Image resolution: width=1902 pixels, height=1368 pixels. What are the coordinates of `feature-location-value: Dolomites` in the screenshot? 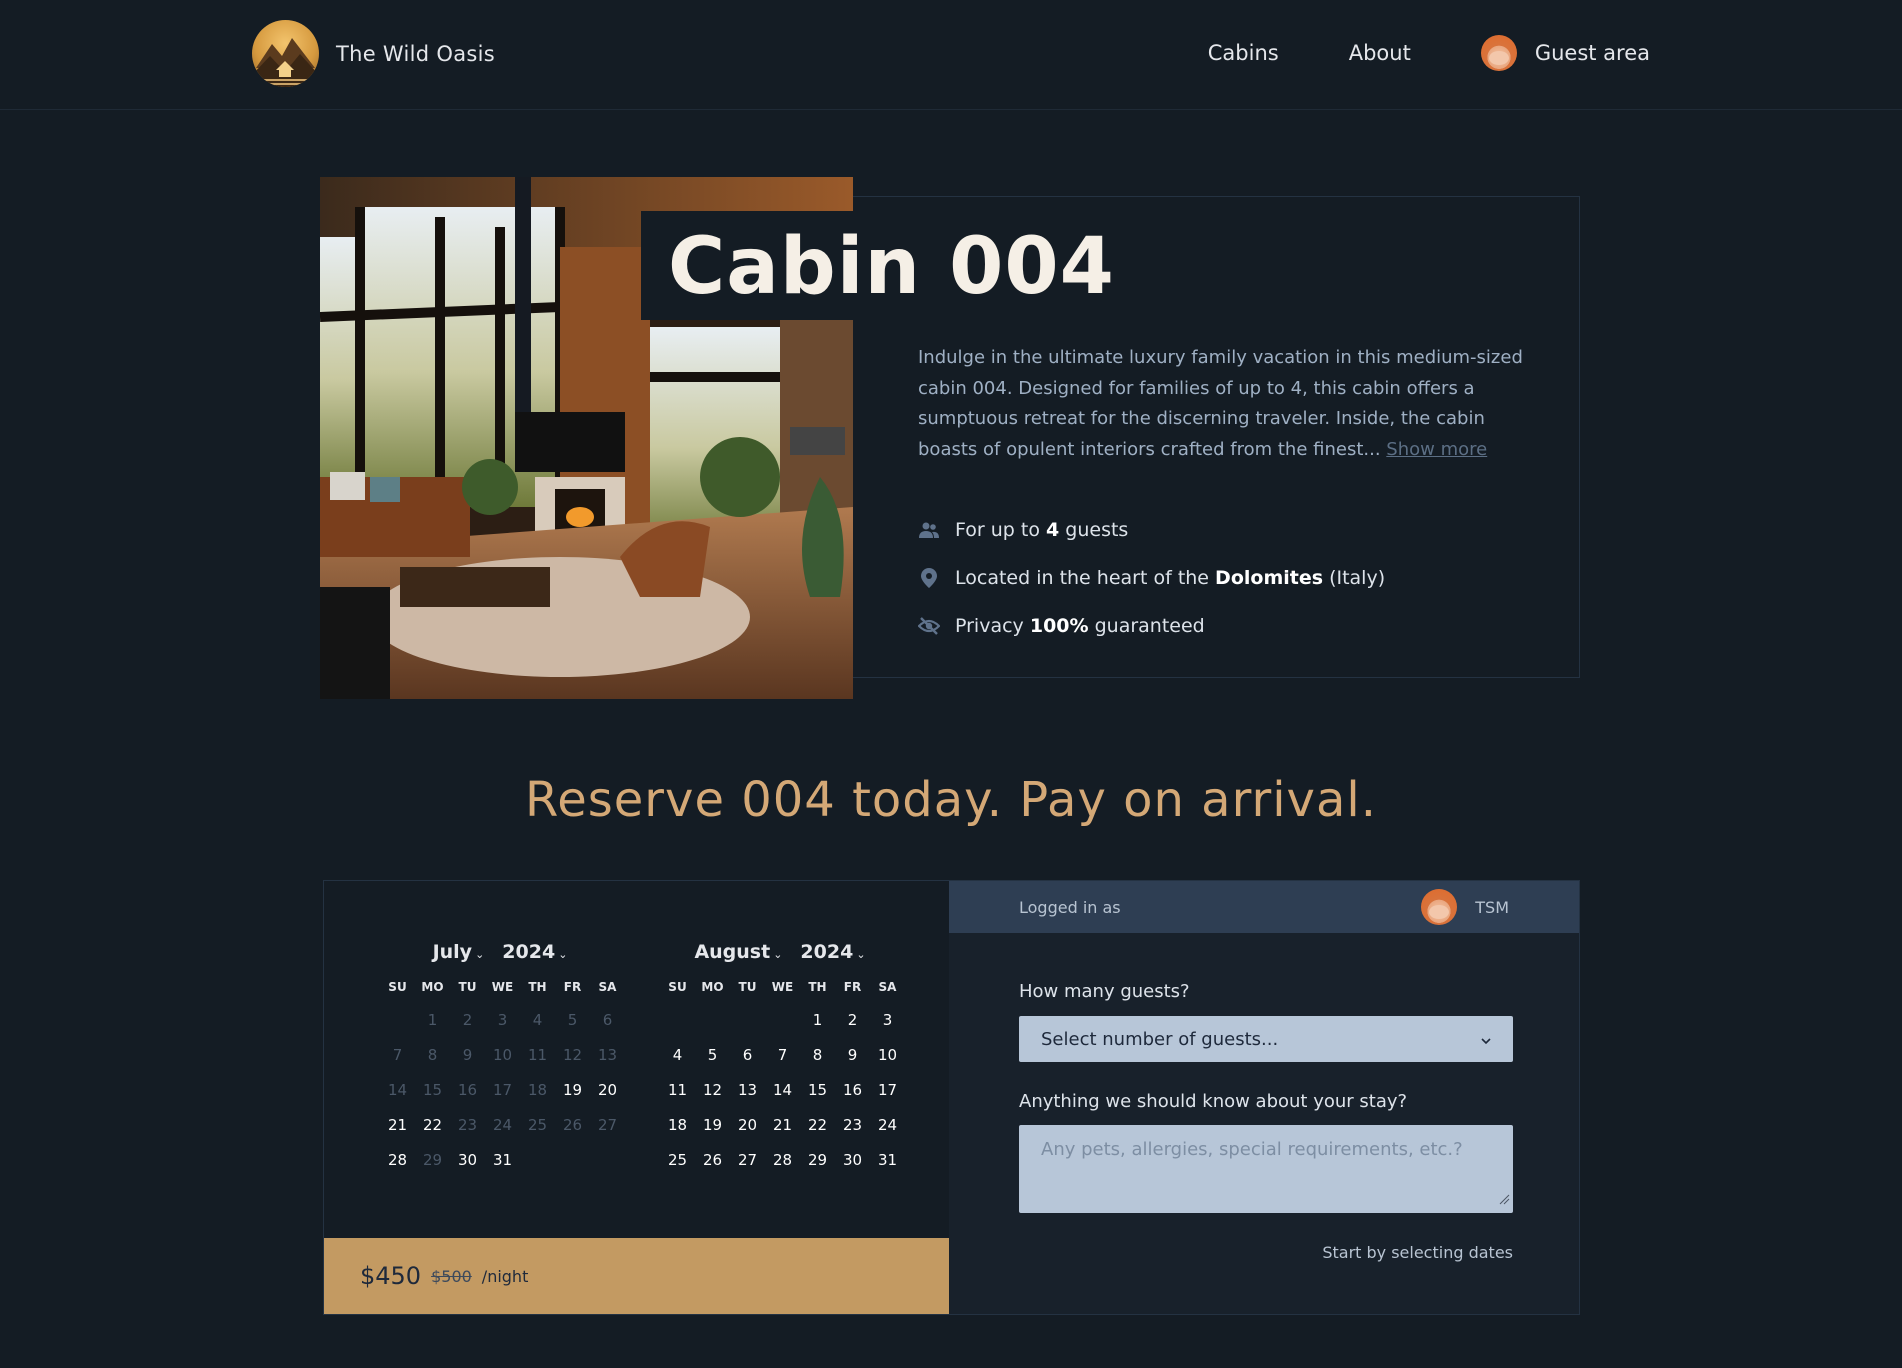 It's located at (1269, 578).